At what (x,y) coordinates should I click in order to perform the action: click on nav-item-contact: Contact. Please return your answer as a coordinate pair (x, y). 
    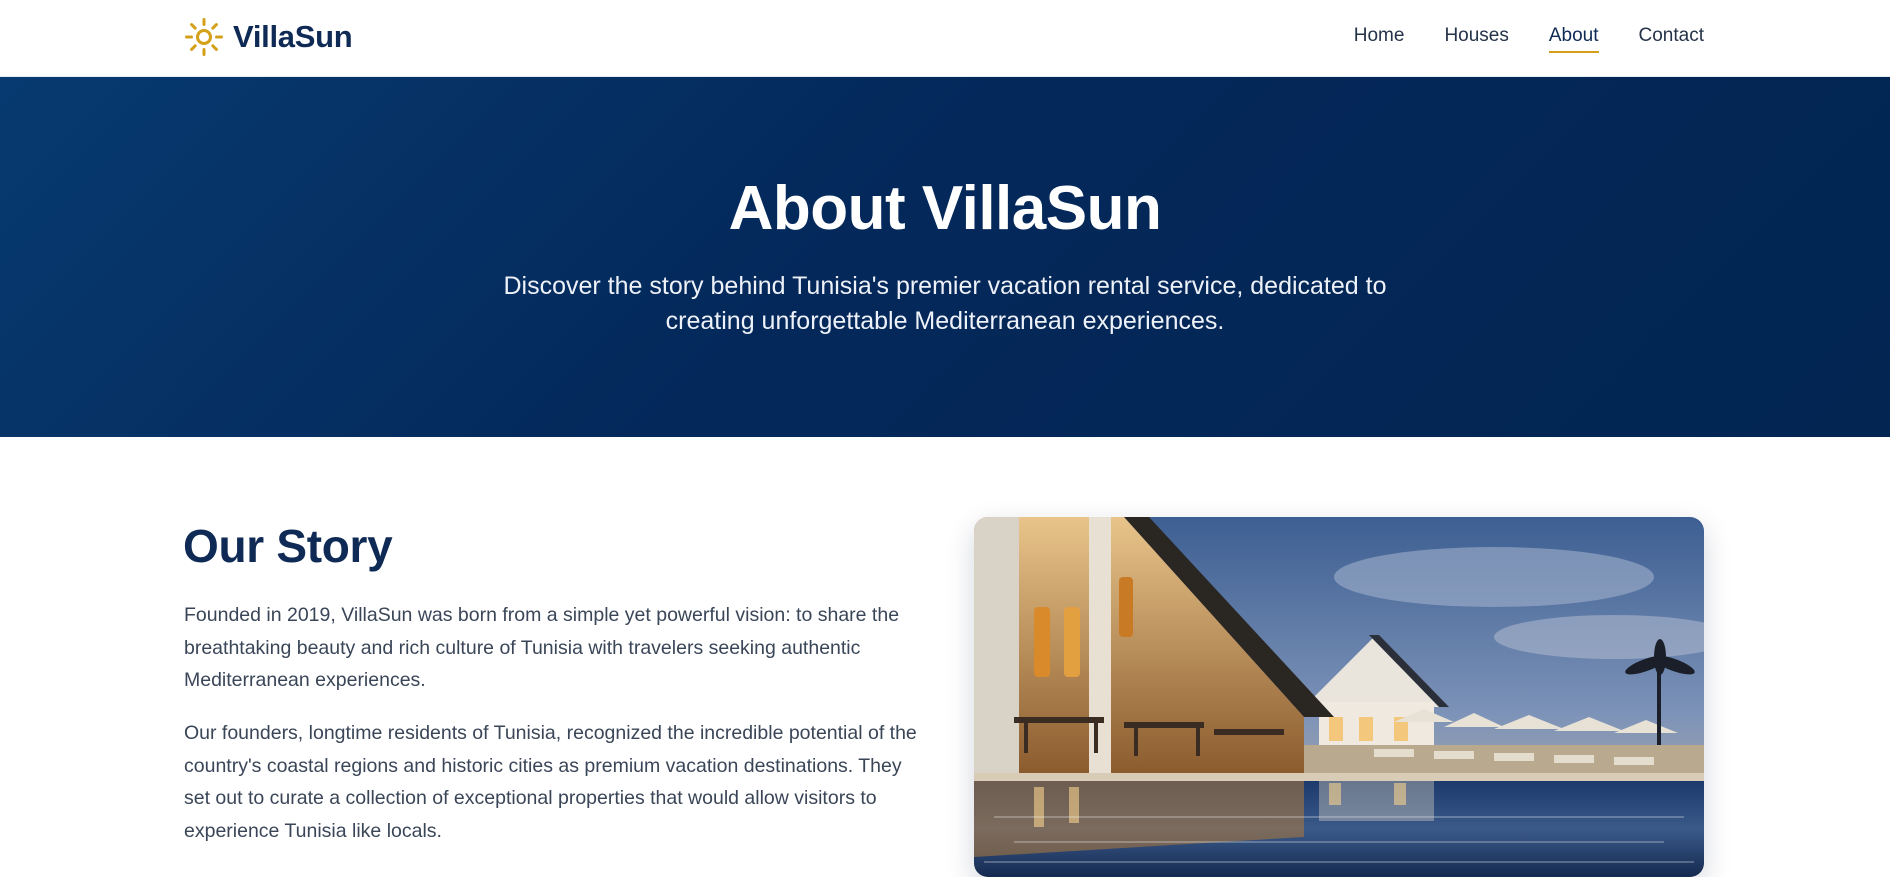
    Looking at the image, I should click on (1671, 39).